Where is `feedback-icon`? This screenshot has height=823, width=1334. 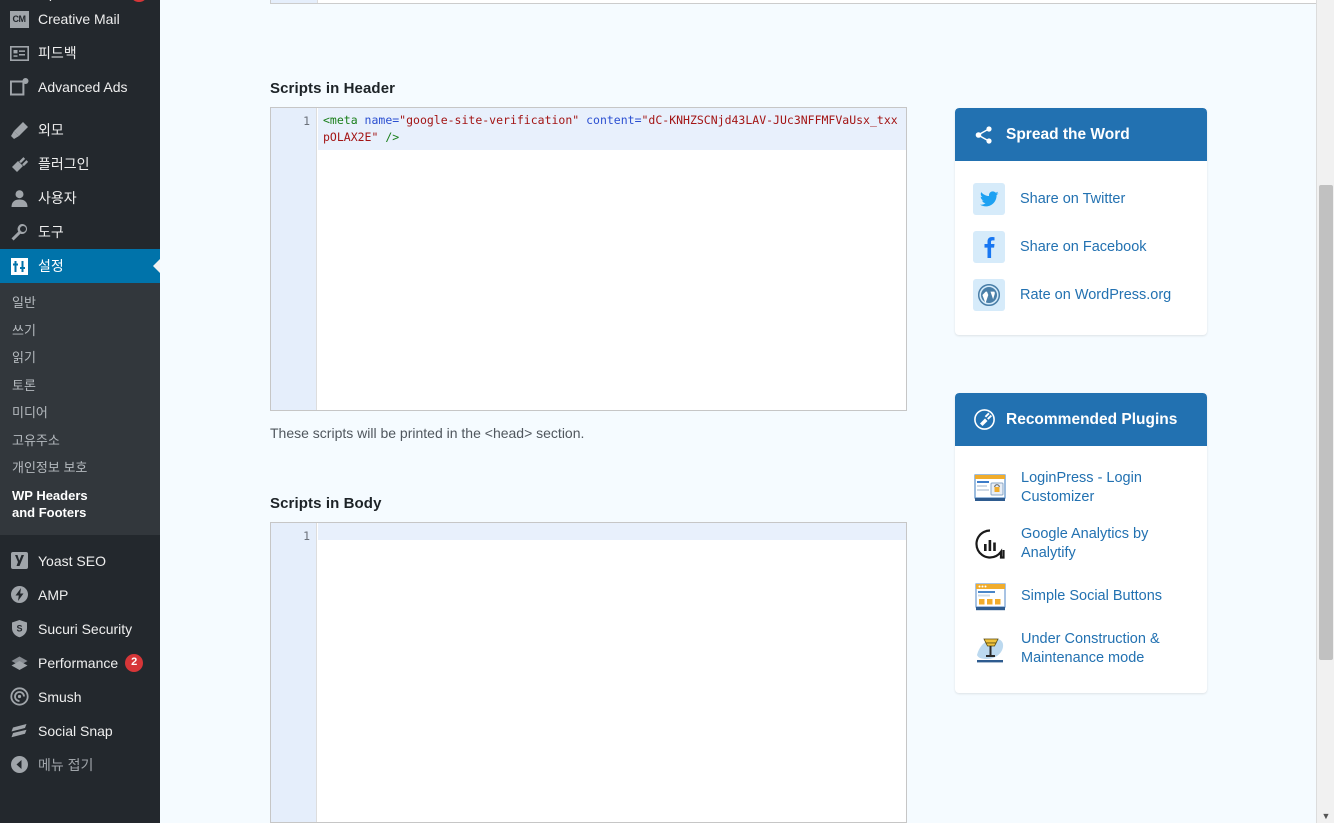 feedback-icon is located at coordinates (19, 53).